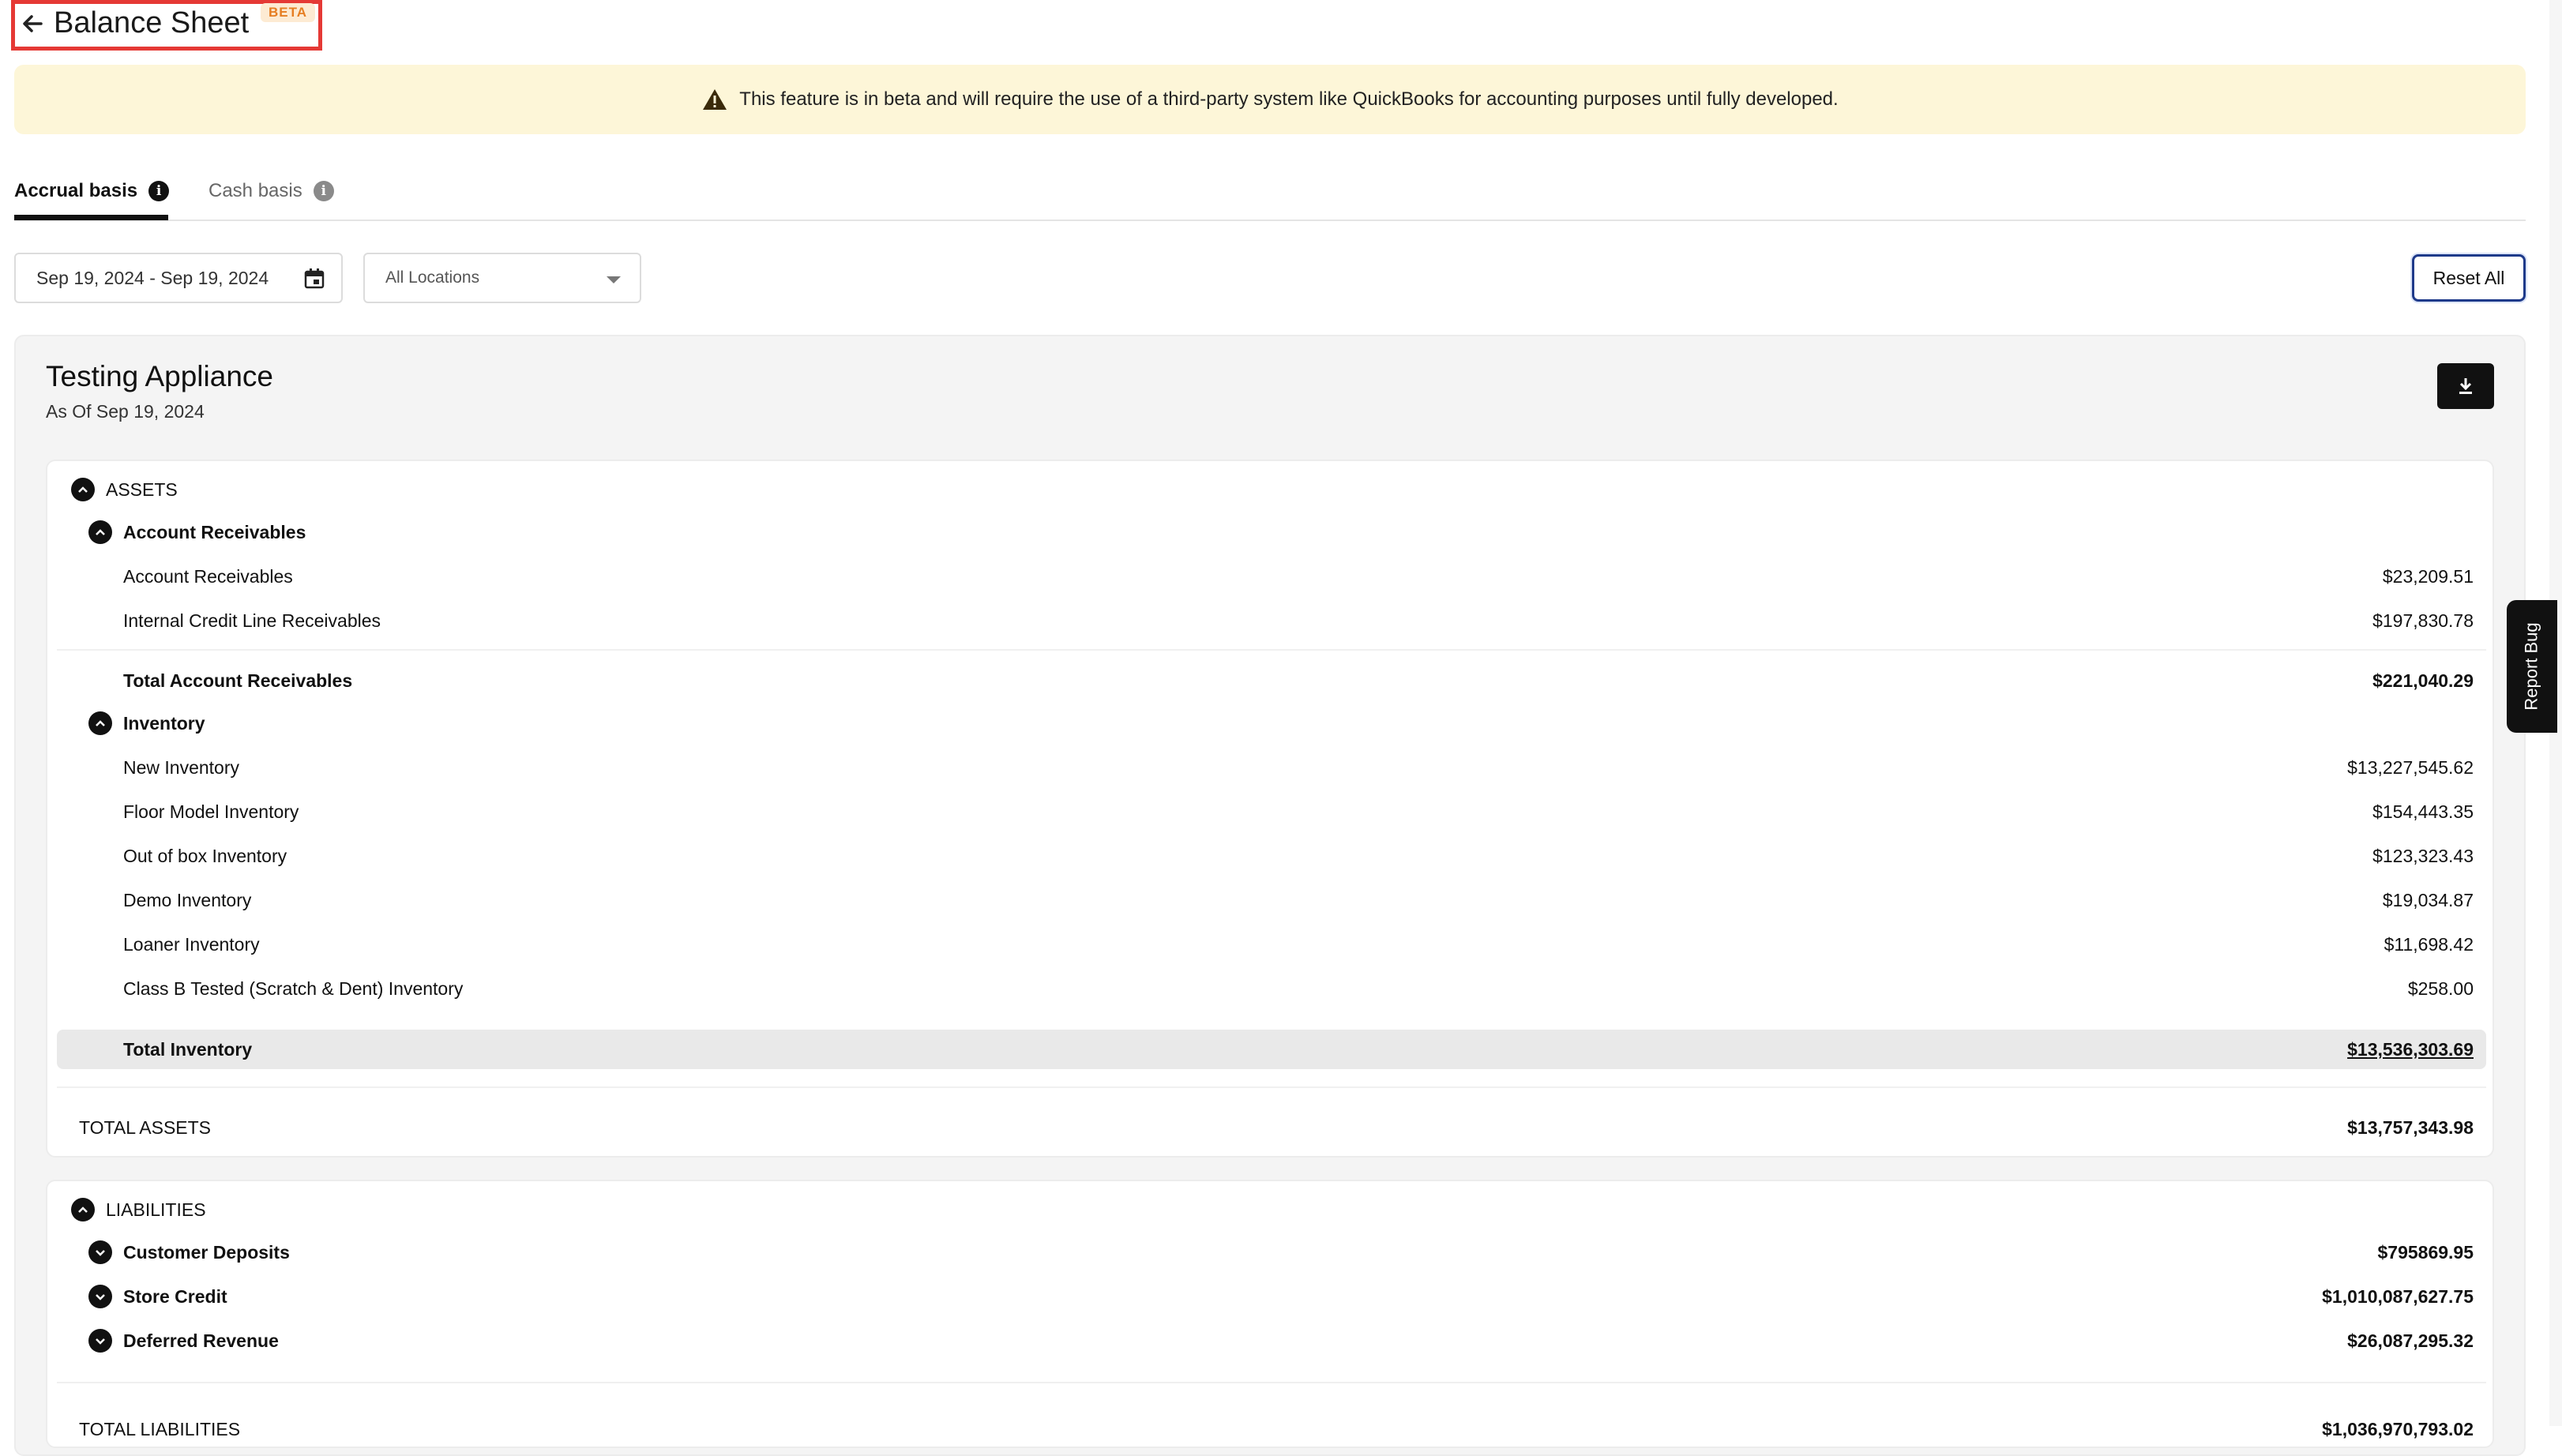 Image resolution: width=2562 pixels, height=1456 pixels. What do you see at coordinates (2423, 811) in the screenshot?
I see `row-amount: $154,443.35` at bounding box center [2423, 811].